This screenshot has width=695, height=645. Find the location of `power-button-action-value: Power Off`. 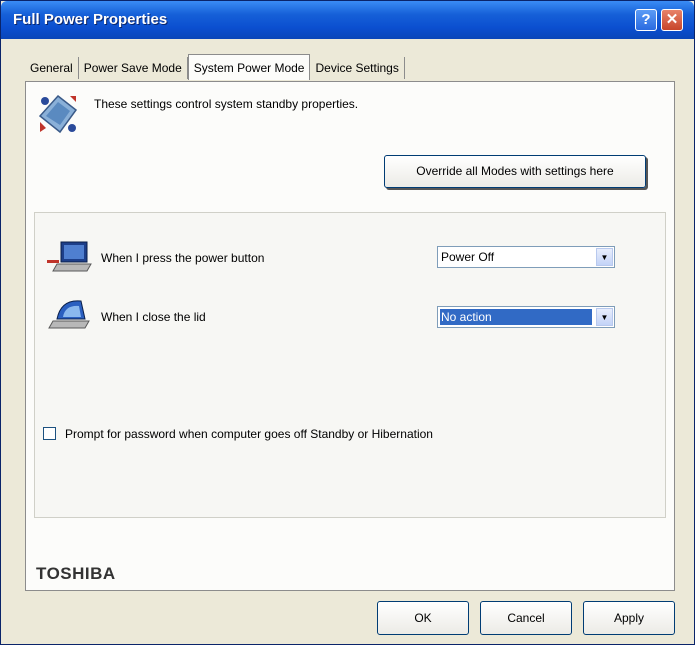

power-button-action-value: Power Off is located at coordinates (468, 257).